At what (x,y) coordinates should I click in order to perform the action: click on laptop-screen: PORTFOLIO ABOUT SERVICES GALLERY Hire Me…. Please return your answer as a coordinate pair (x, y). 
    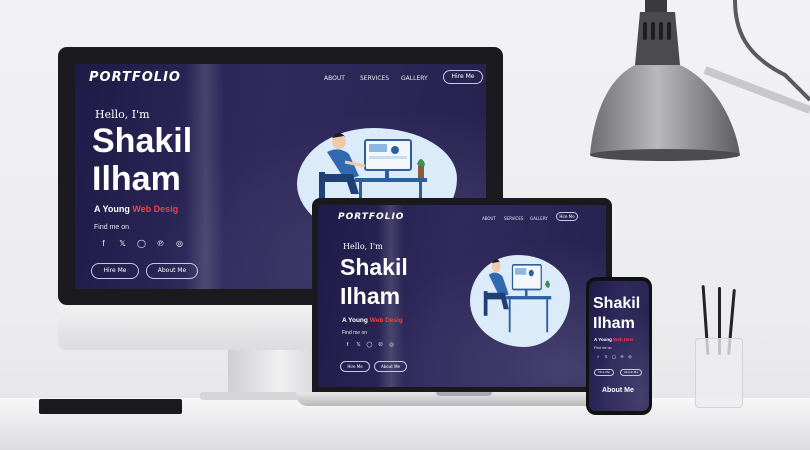
    Looking at the image, I should click on (462, 296).